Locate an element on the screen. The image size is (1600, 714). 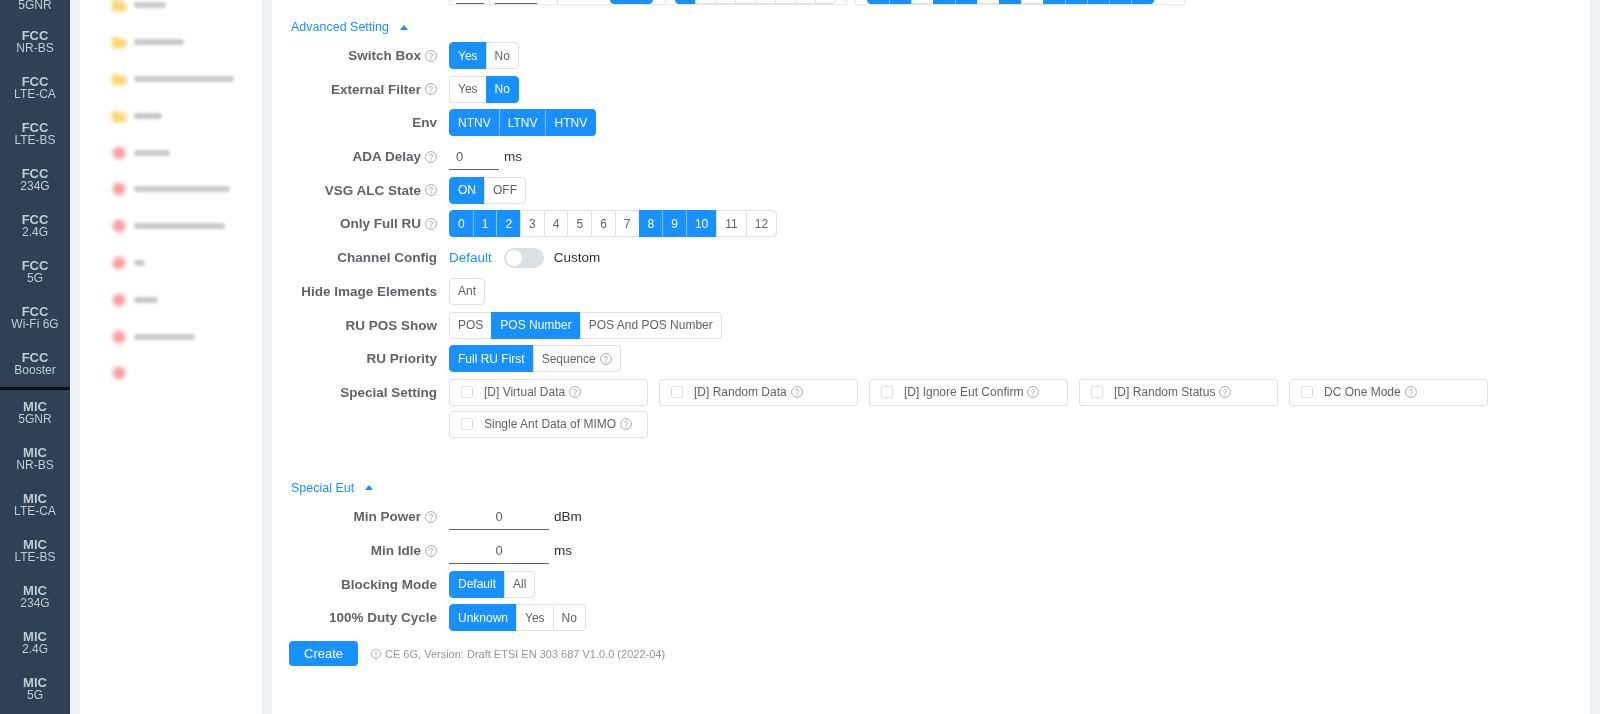
option-button: 7 is located at coordinates (627, 224).